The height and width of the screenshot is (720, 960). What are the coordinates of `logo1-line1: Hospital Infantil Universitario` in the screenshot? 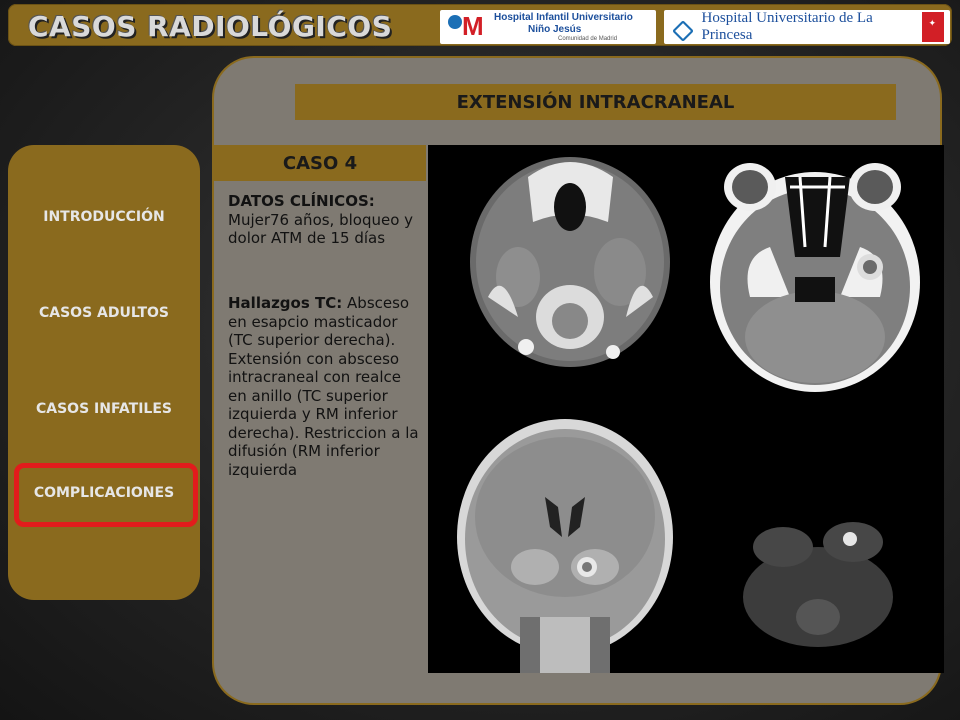 It's located at (563, 17).